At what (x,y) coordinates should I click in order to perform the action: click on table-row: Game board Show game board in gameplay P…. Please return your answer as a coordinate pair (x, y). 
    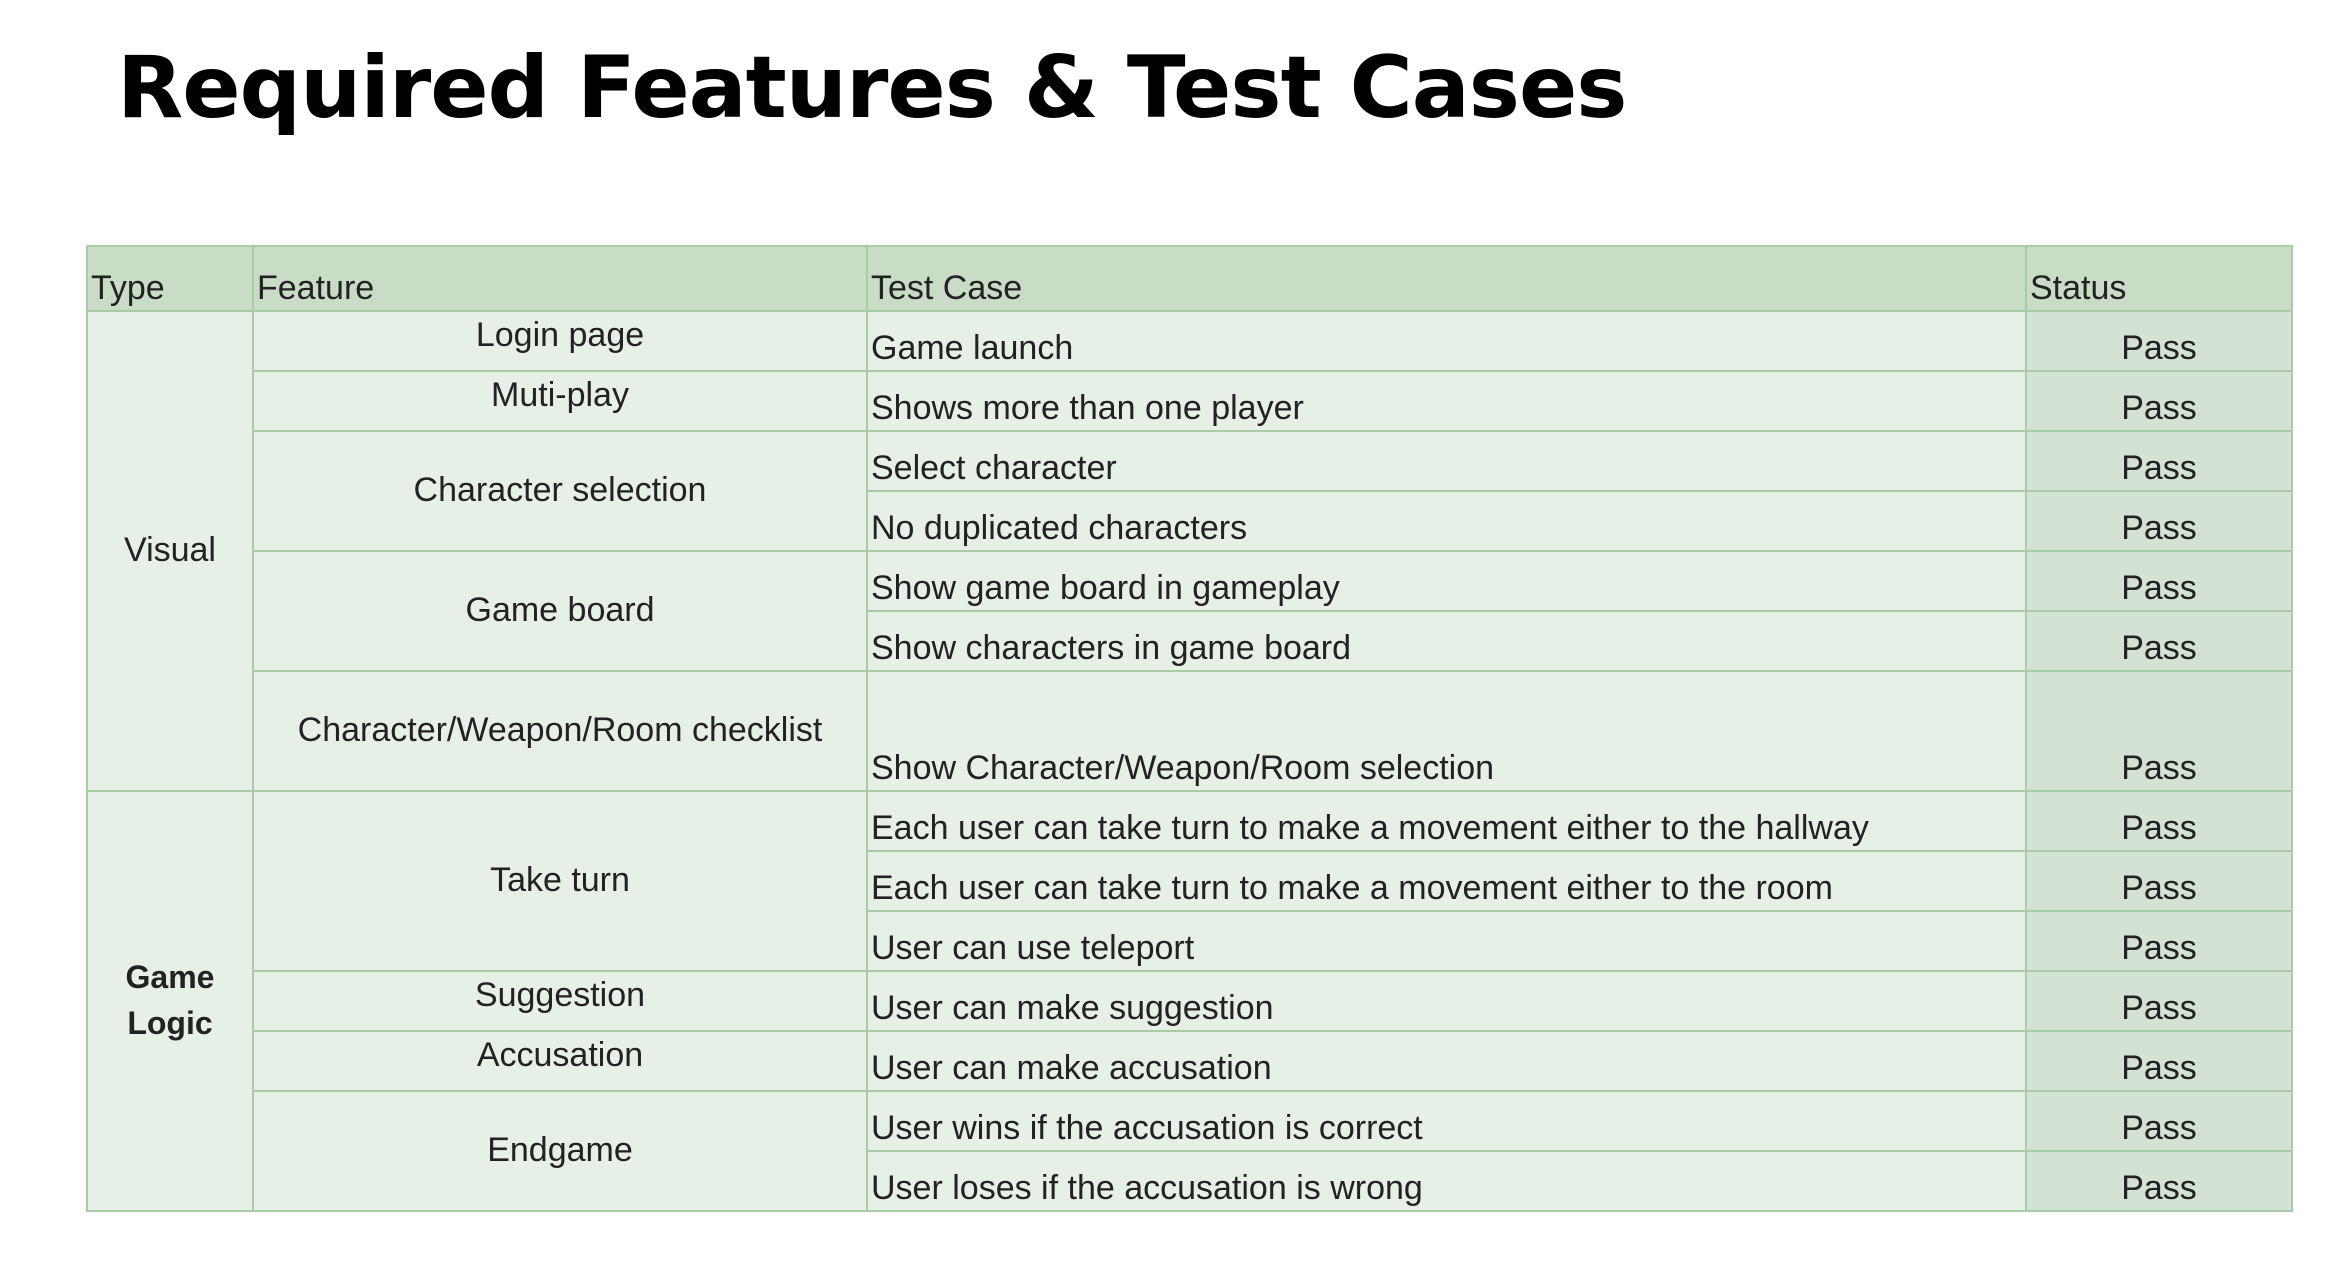
    Looking at the image, I should click on (1190, 611).